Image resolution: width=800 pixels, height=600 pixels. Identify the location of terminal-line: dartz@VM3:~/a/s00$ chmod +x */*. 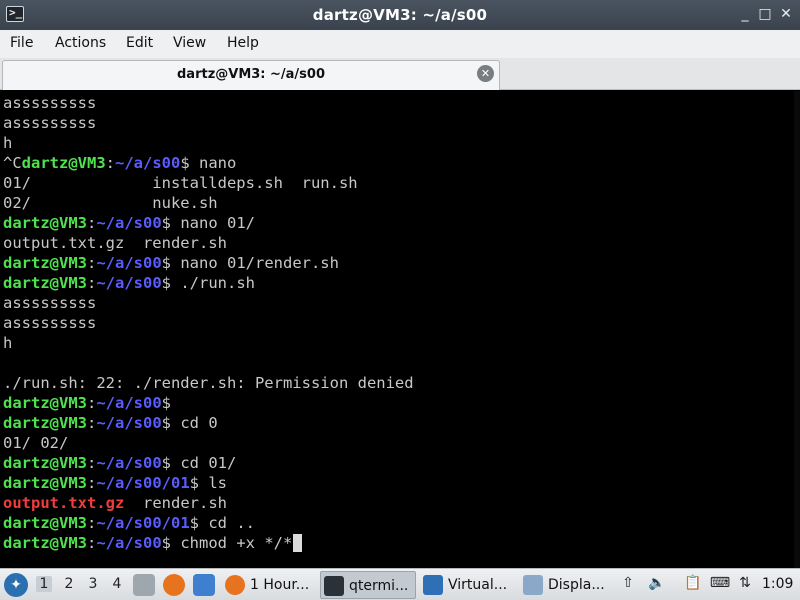
(147, 543).